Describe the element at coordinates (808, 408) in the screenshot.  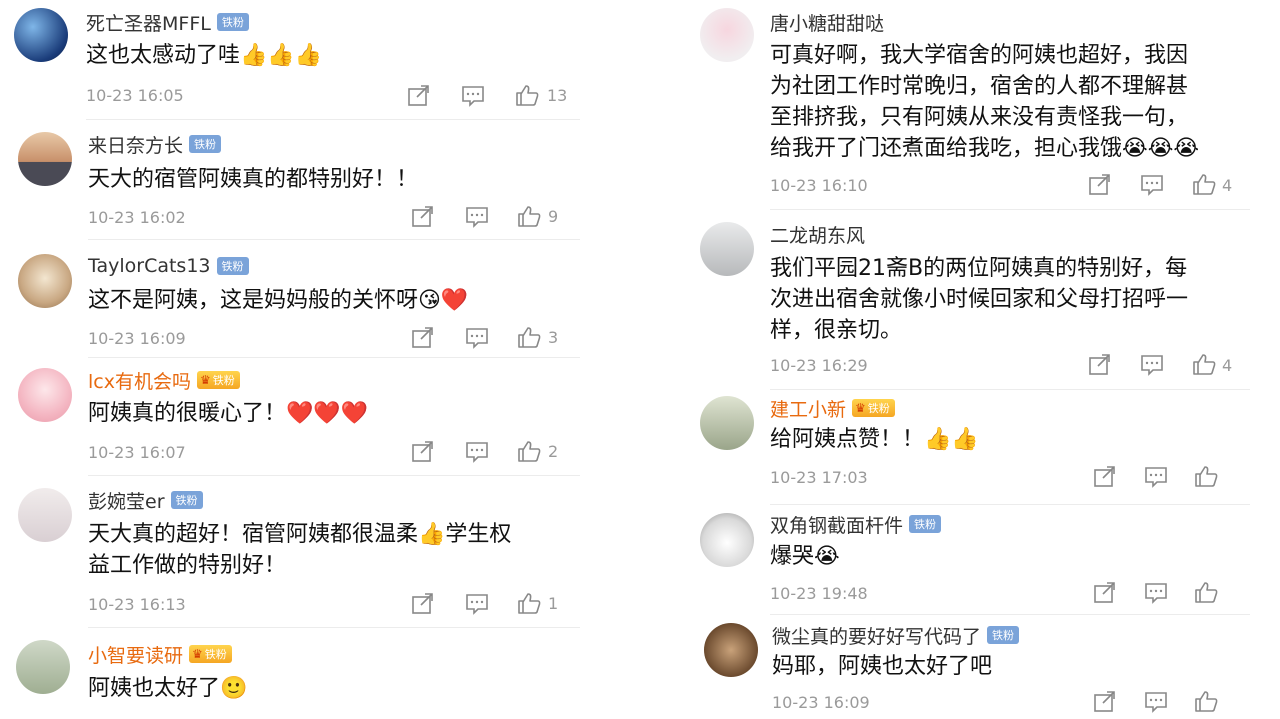
I see `username: 建工小新` at that location.